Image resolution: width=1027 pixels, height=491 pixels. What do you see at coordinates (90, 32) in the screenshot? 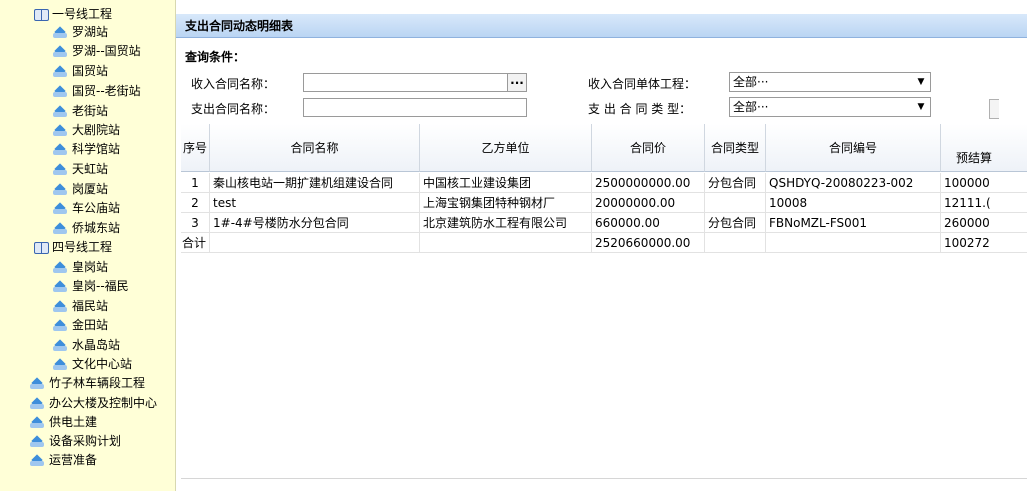
I see `tree-item-label: 罗湖站` at bounding box center [90, 32].